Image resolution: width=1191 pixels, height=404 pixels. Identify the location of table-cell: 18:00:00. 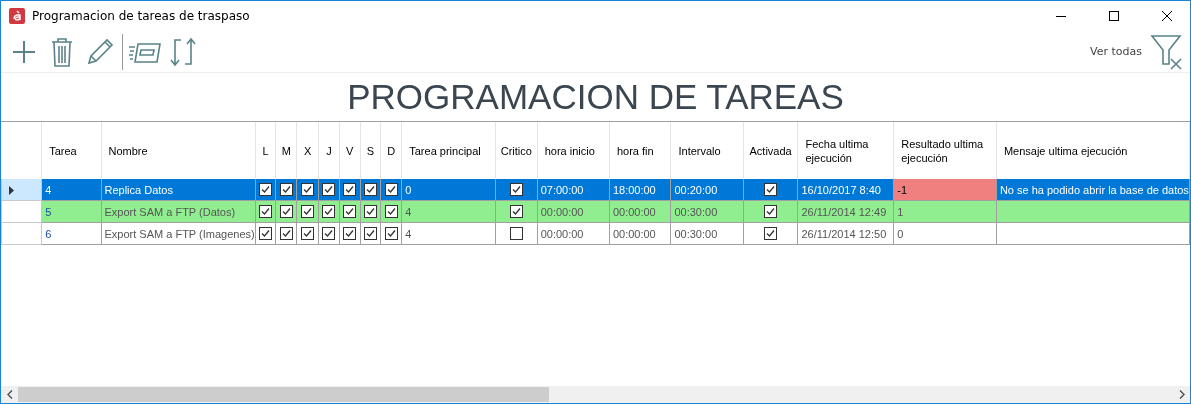
(640, 190).